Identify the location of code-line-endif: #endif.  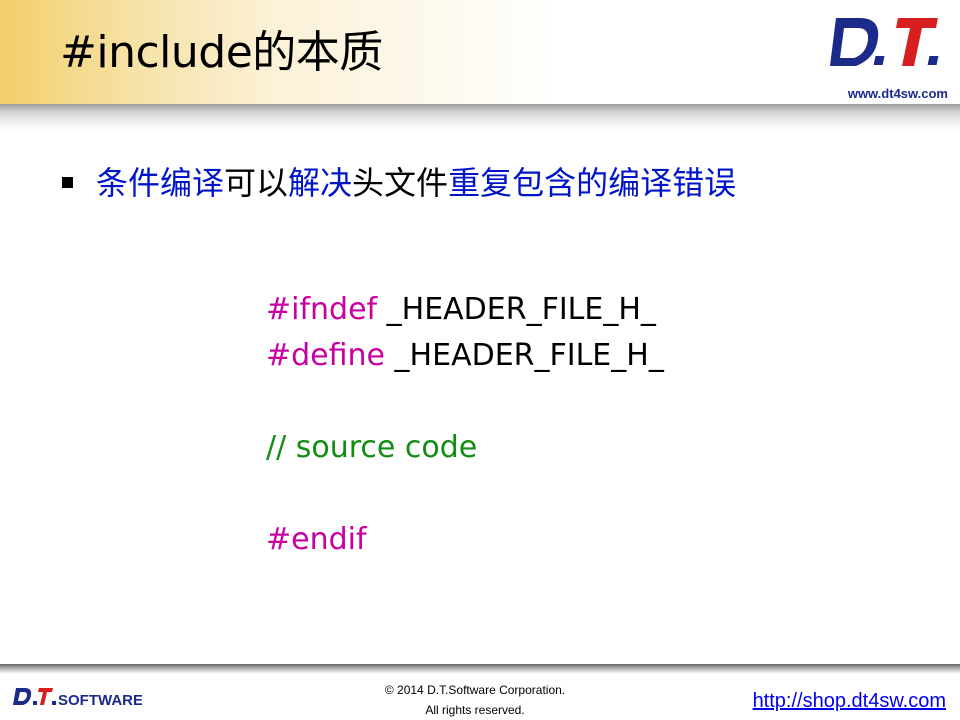
(316, 540).